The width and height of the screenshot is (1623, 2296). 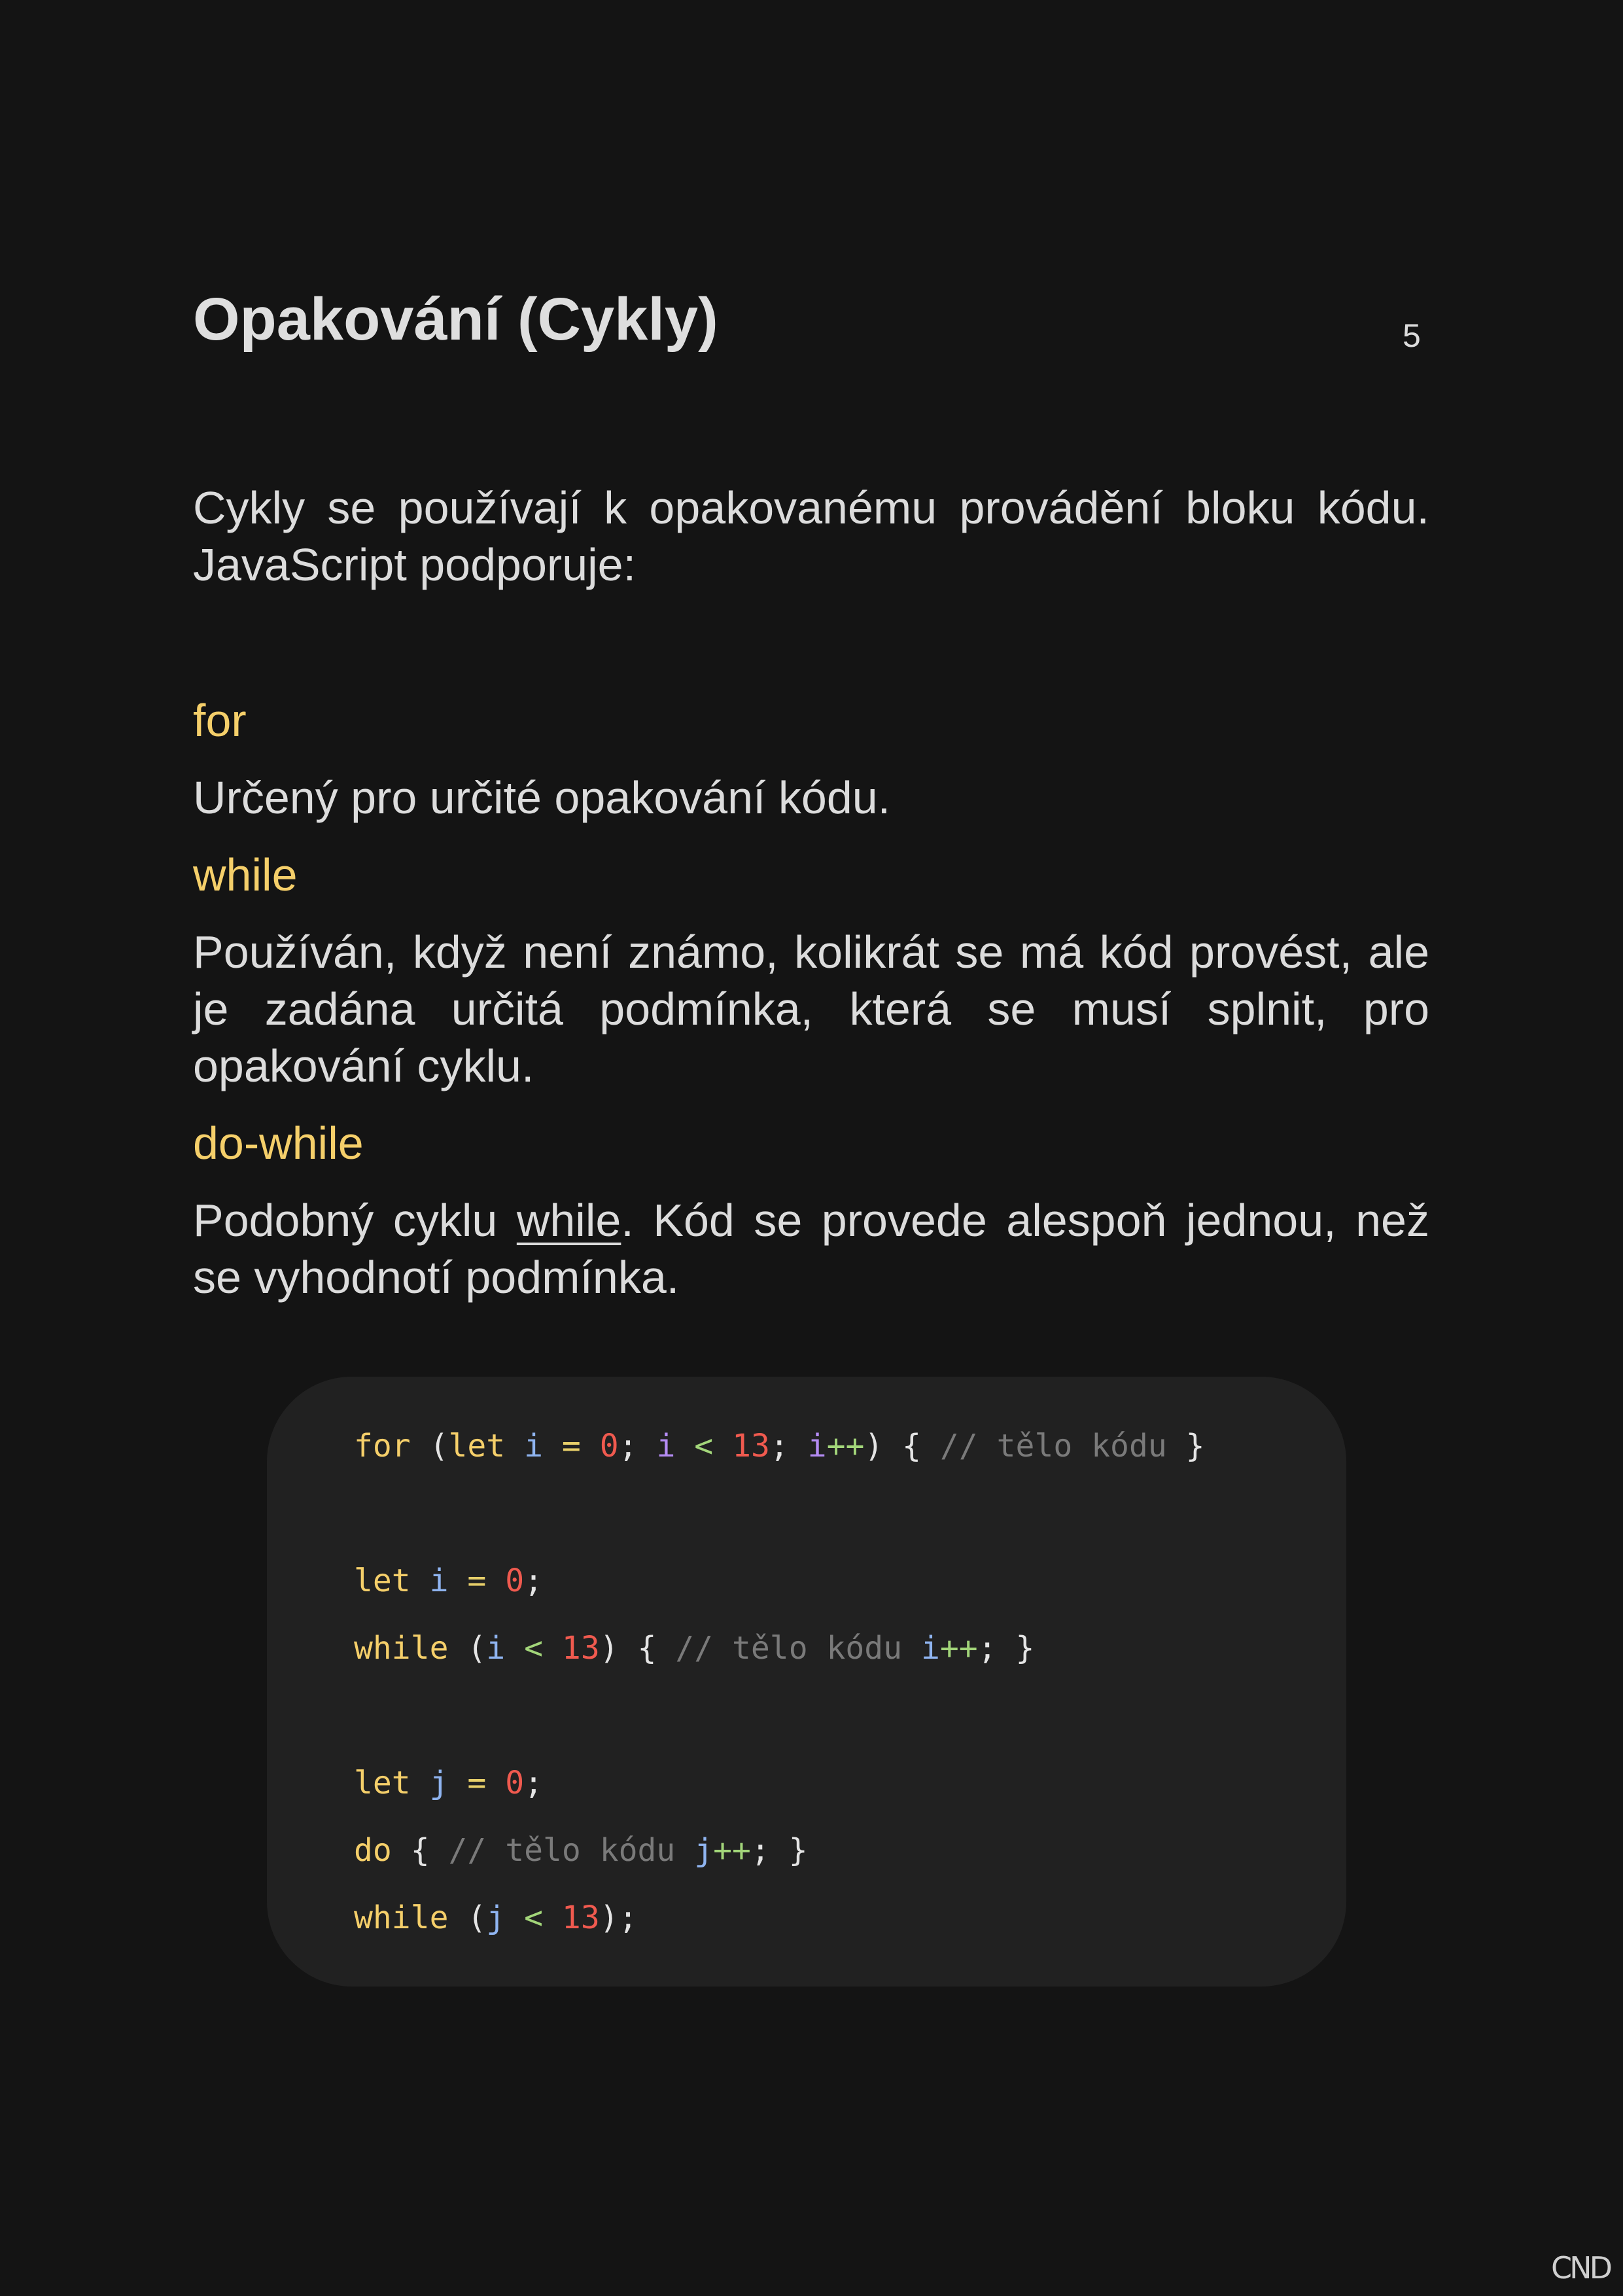 What do you see at coordinates (456, 320) in the screenshot?
I see `page-title: Opakování (Cykly)` at bounding box center [456, 320].